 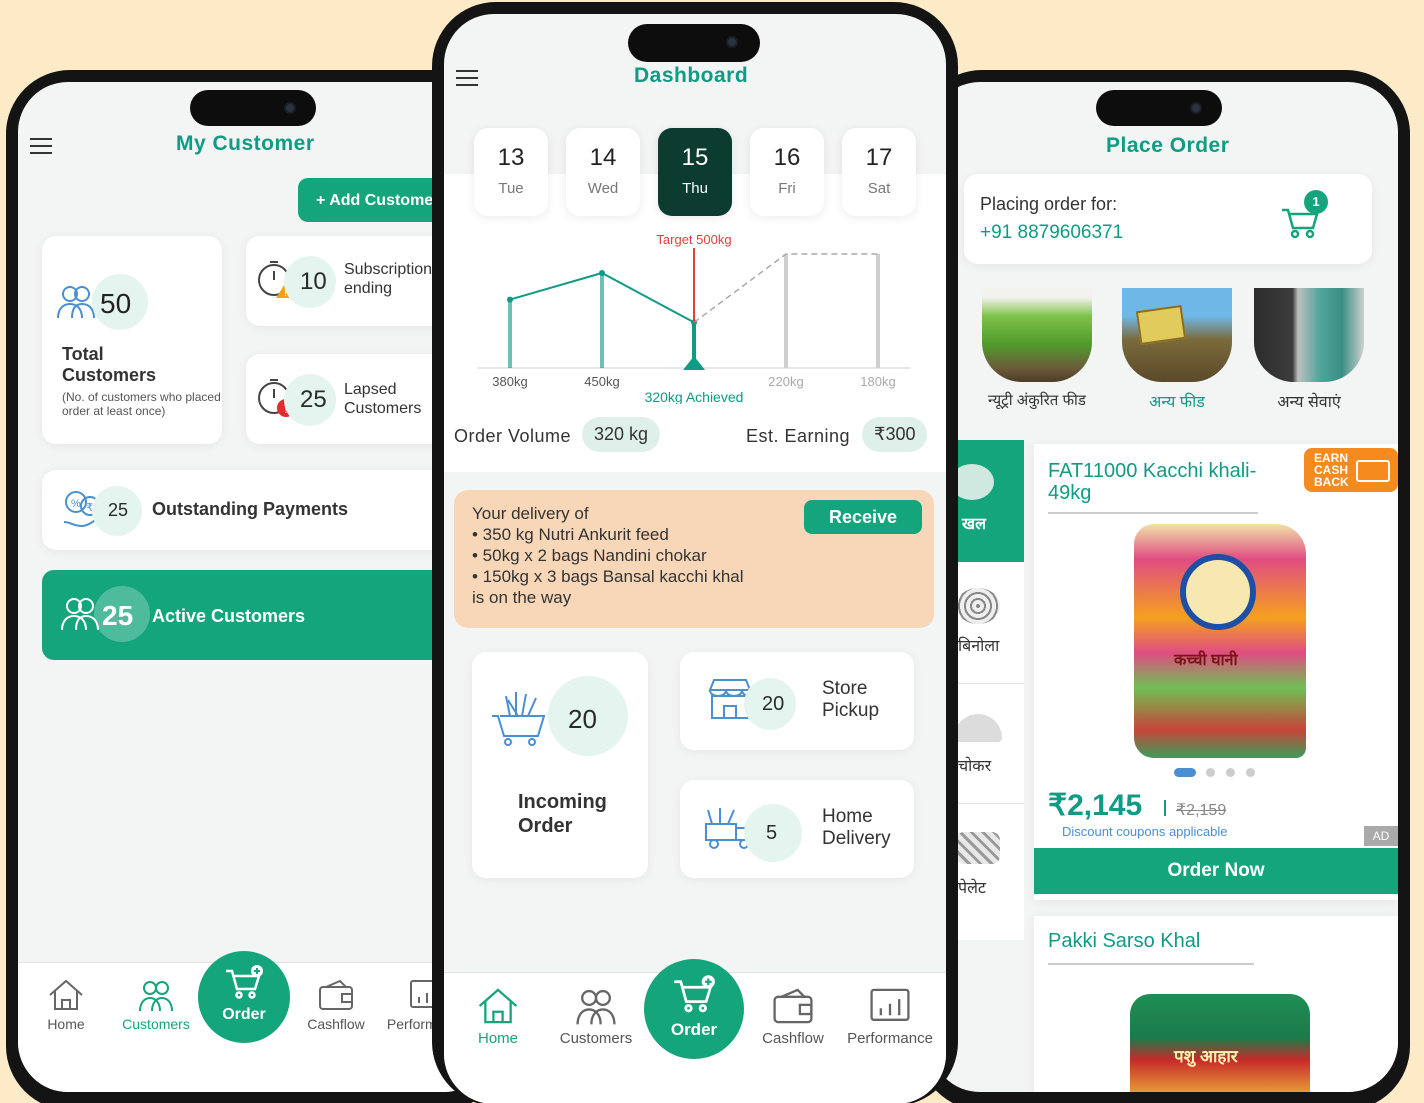 I want to click on grass-cart-icon, so click(x=519, y=719).